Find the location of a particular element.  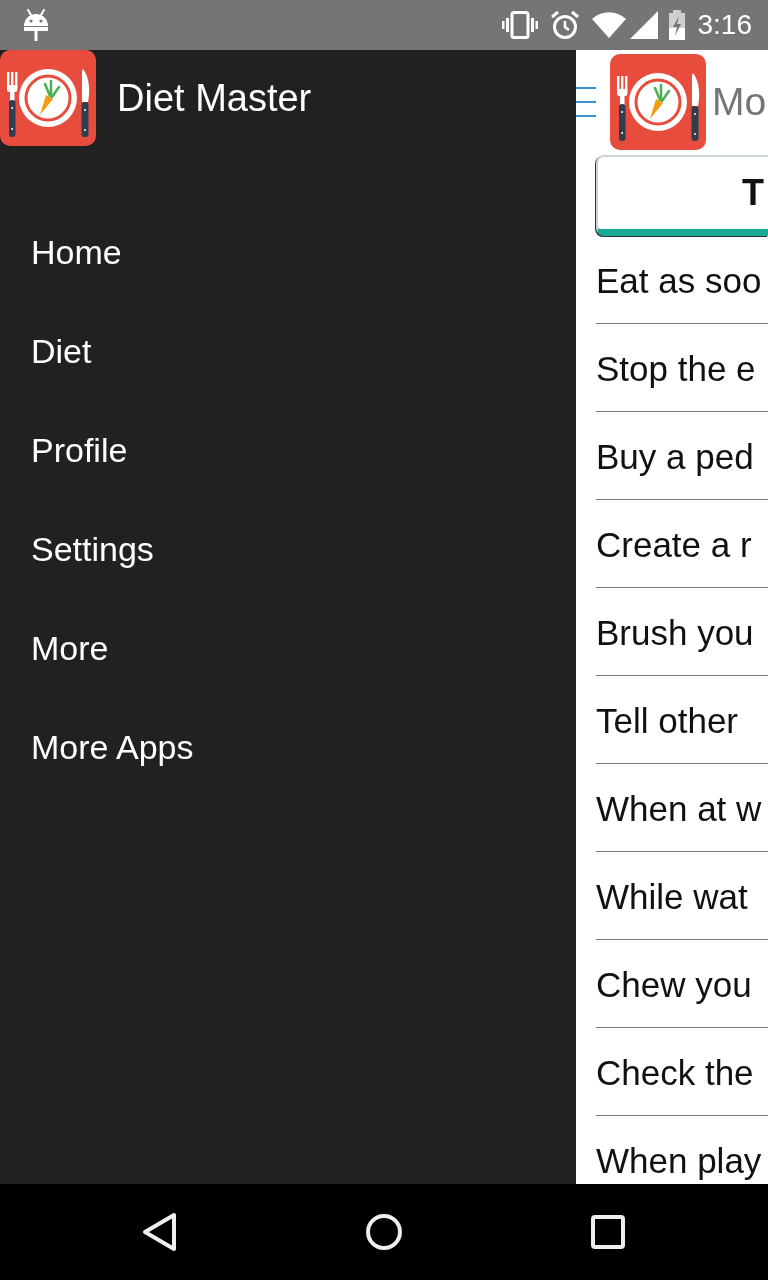

header-button: T is located at coordinates (682, 195).